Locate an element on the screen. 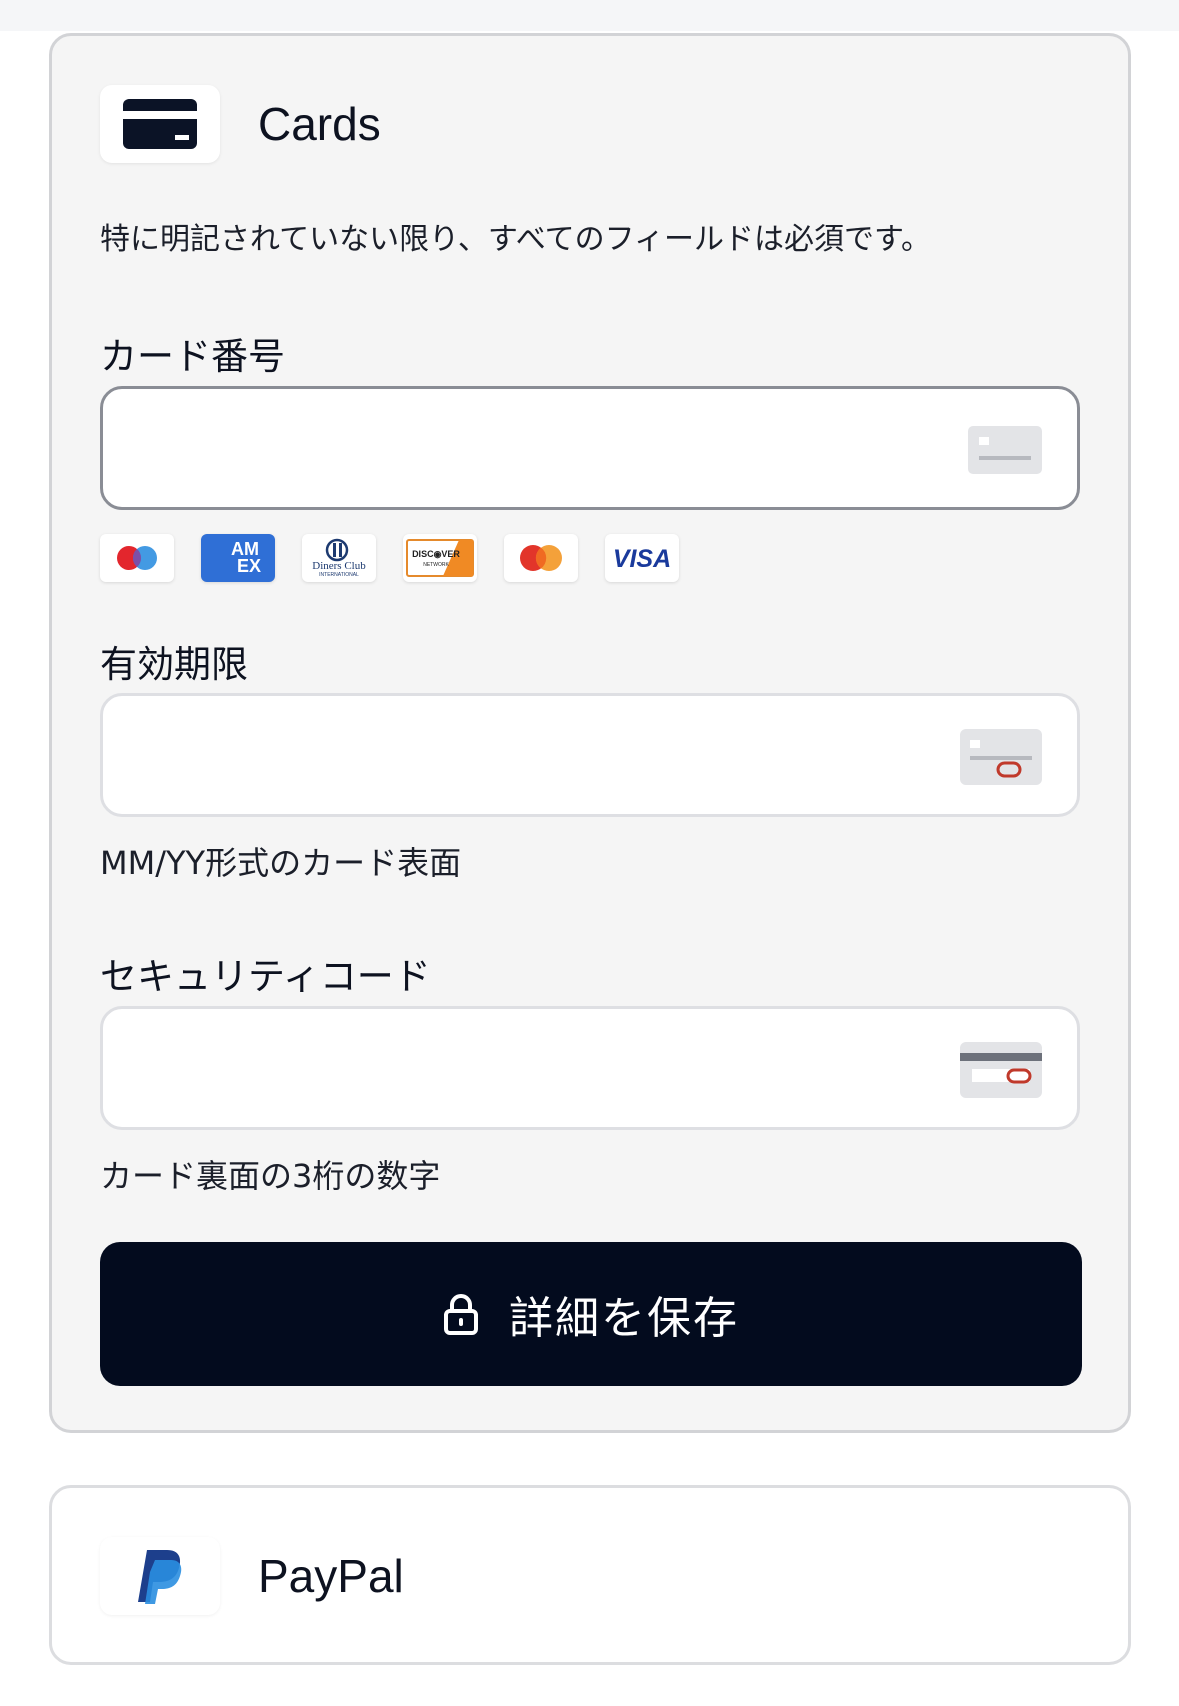 This screenshot has height=1706, width=1179. amex-logo: AM EX is located at coordinates (238, 558).